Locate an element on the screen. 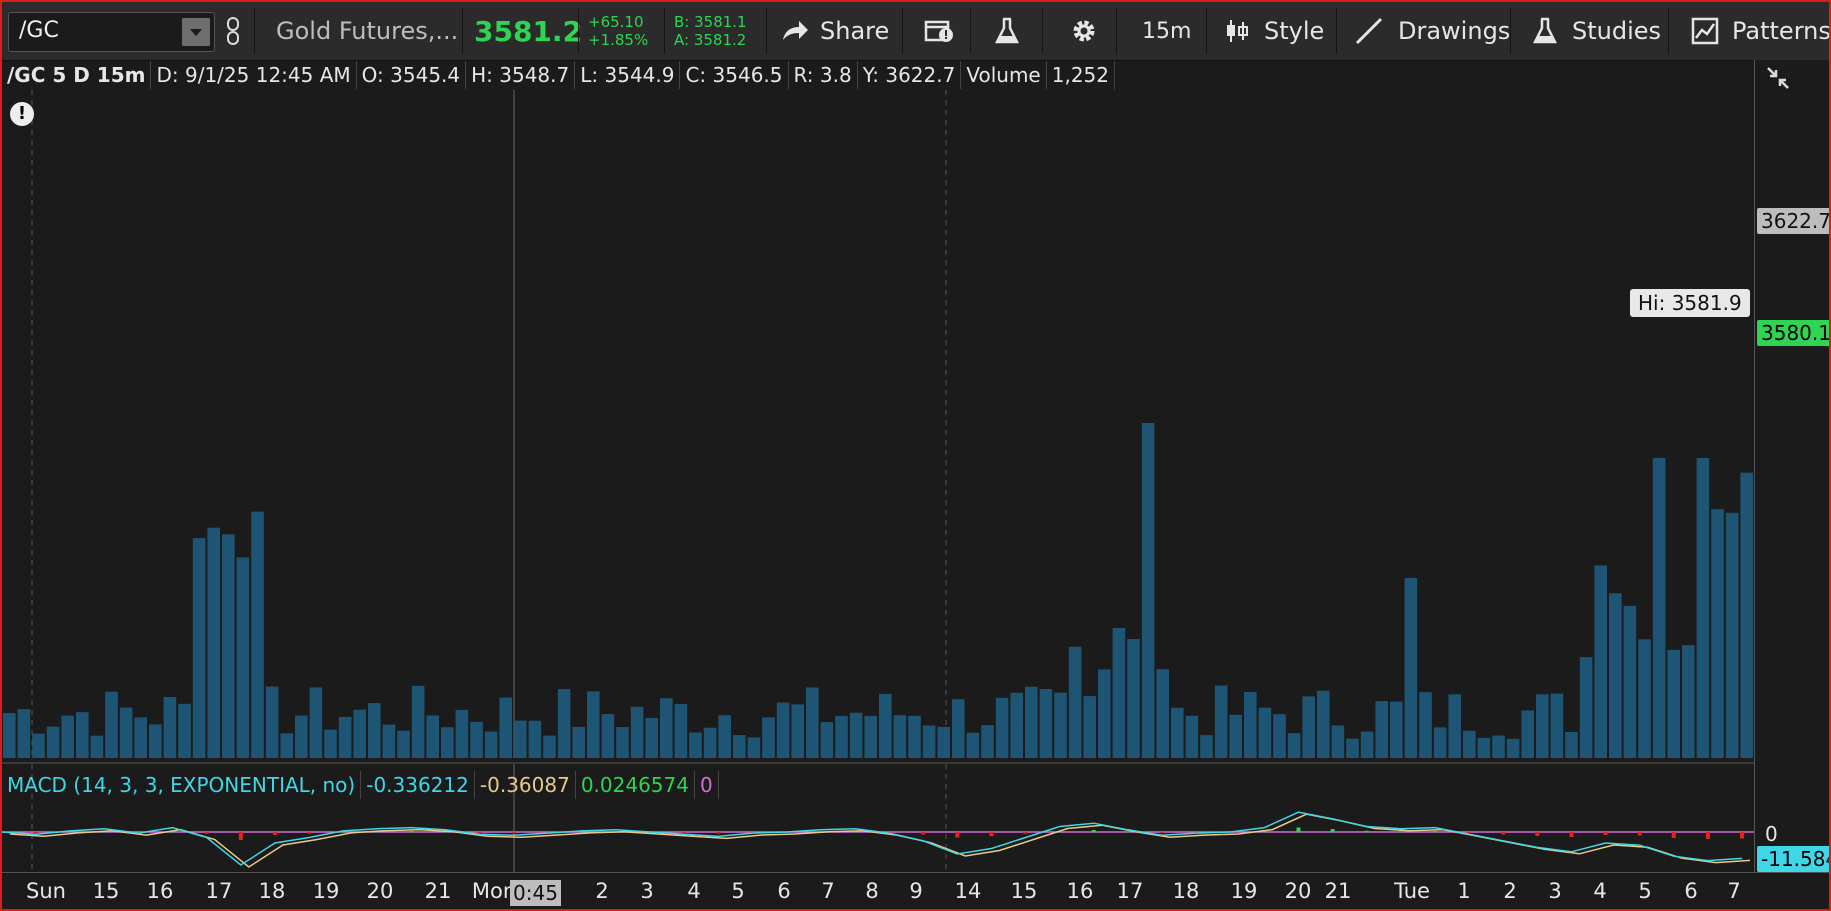  time-tick-label: 3 is located at coordinates (647, 891).